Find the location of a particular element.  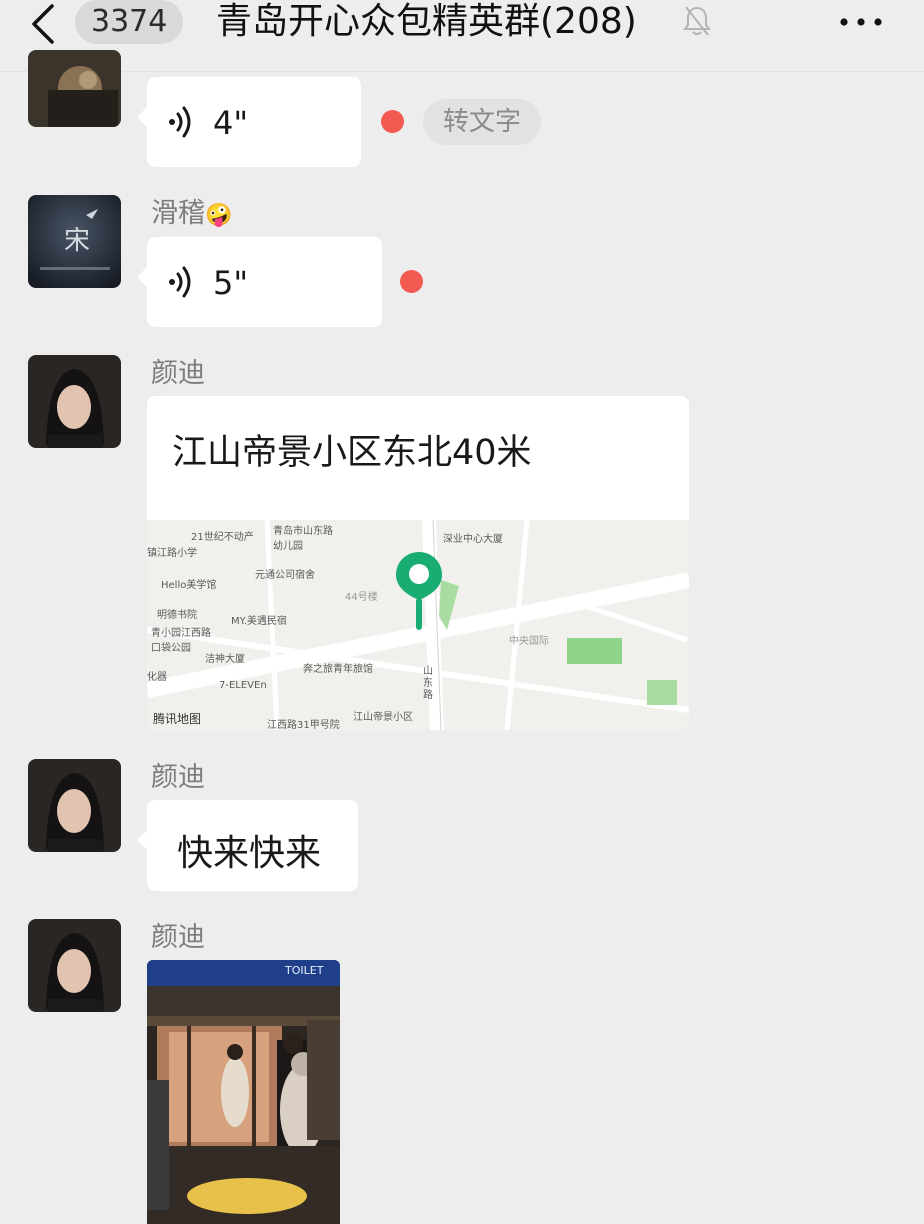

more-dots-icon is located at coordinates (861, 22).